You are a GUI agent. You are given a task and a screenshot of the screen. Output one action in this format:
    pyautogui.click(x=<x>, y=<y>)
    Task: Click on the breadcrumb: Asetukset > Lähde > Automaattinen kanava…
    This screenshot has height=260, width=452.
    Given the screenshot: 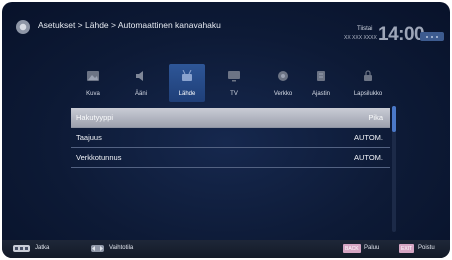 What is the action you would take?
    pyautogui.click(x=129, y=25)
    